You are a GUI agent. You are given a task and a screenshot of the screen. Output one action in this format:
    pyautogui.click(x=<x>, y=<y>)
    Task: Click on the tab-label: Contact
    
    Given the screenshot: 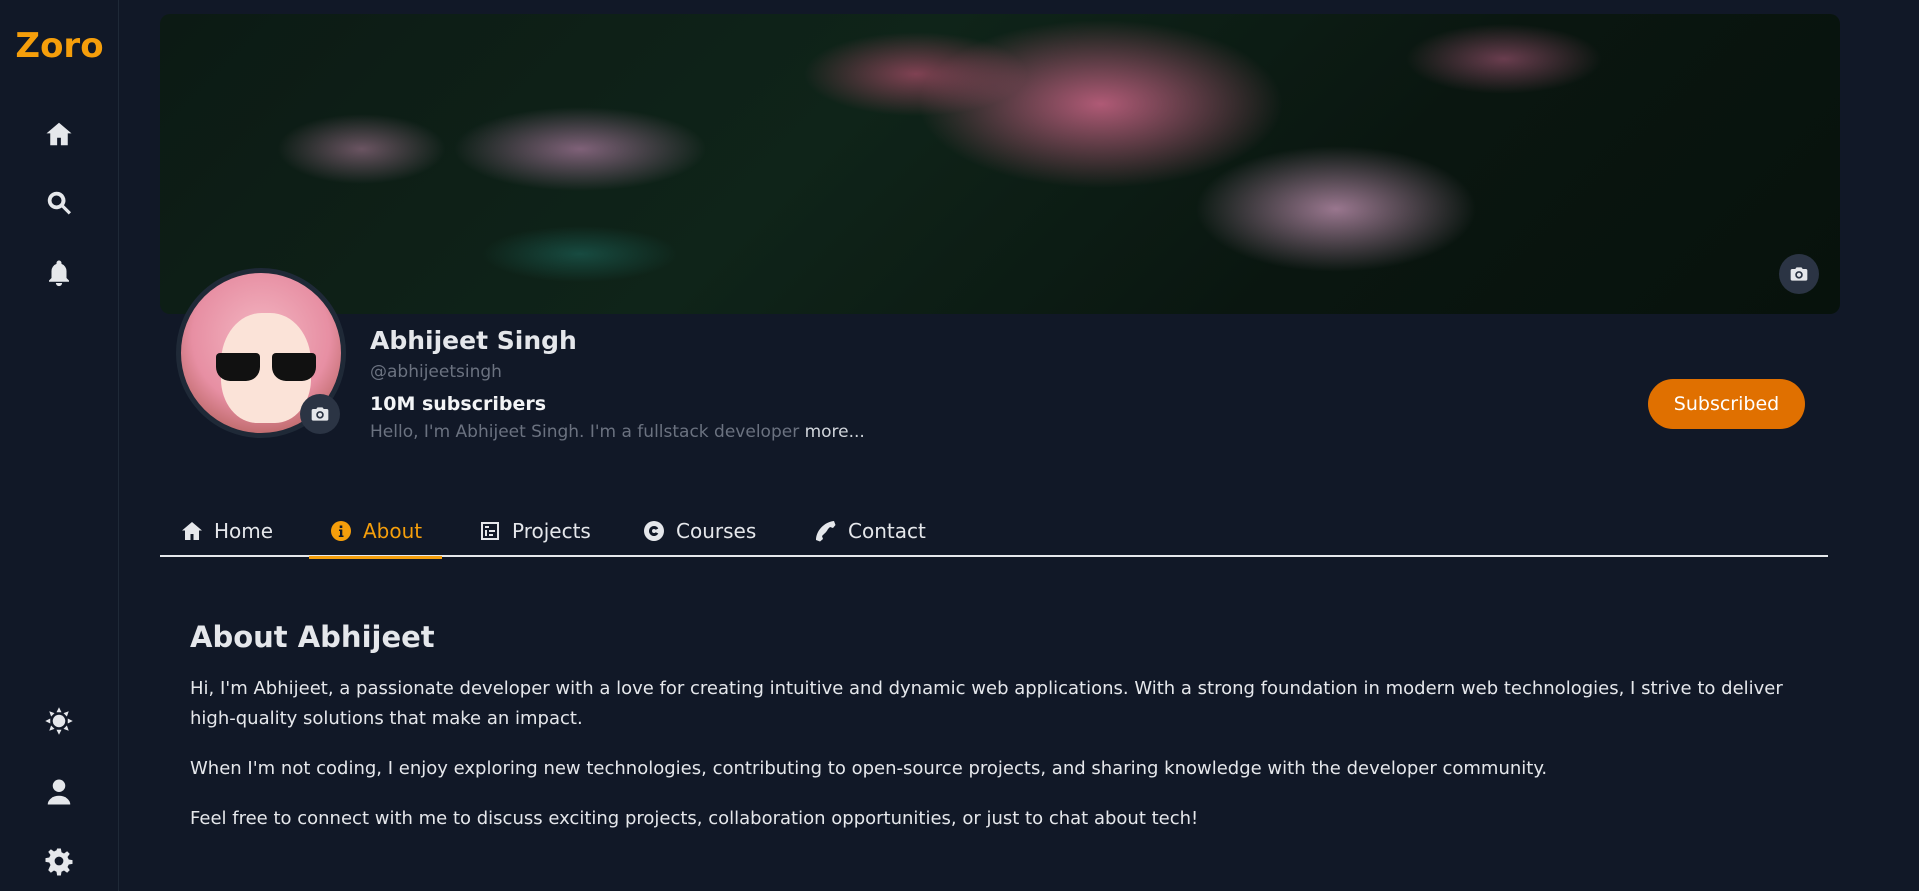 What is the action you would take?
    pyautogui.click(x=887, y=531)
    